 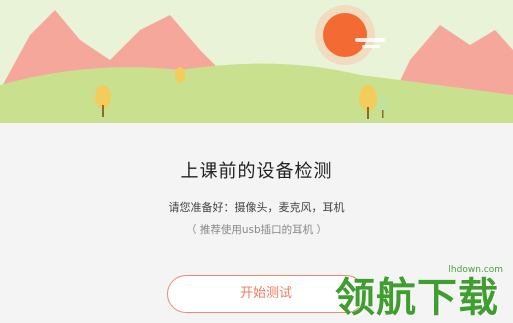 What do you see at coordinates (180, 75) in the screenshot?
I see `tree-icon` at bounding box center [180, 75].